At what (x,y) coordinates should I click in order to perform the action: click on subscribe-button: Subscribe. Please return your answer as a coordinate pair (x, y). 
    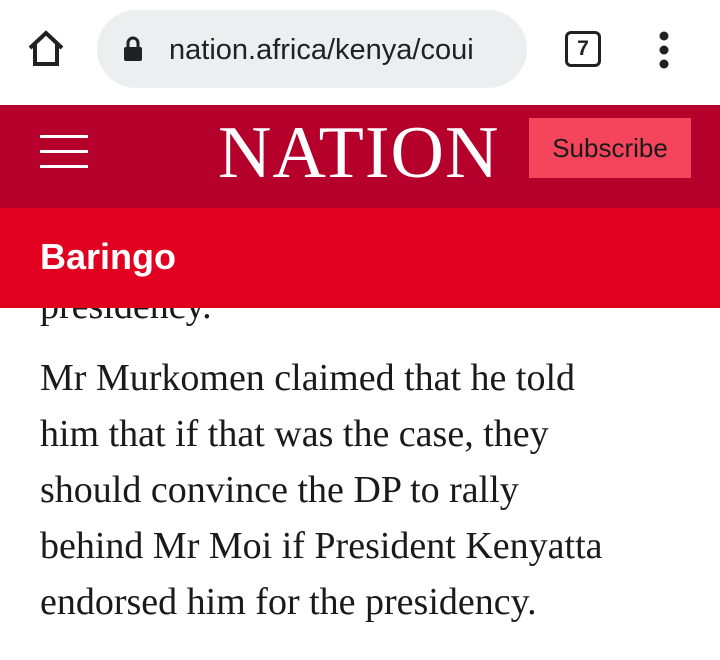
    Looking at the image, I should click on (610, 148).